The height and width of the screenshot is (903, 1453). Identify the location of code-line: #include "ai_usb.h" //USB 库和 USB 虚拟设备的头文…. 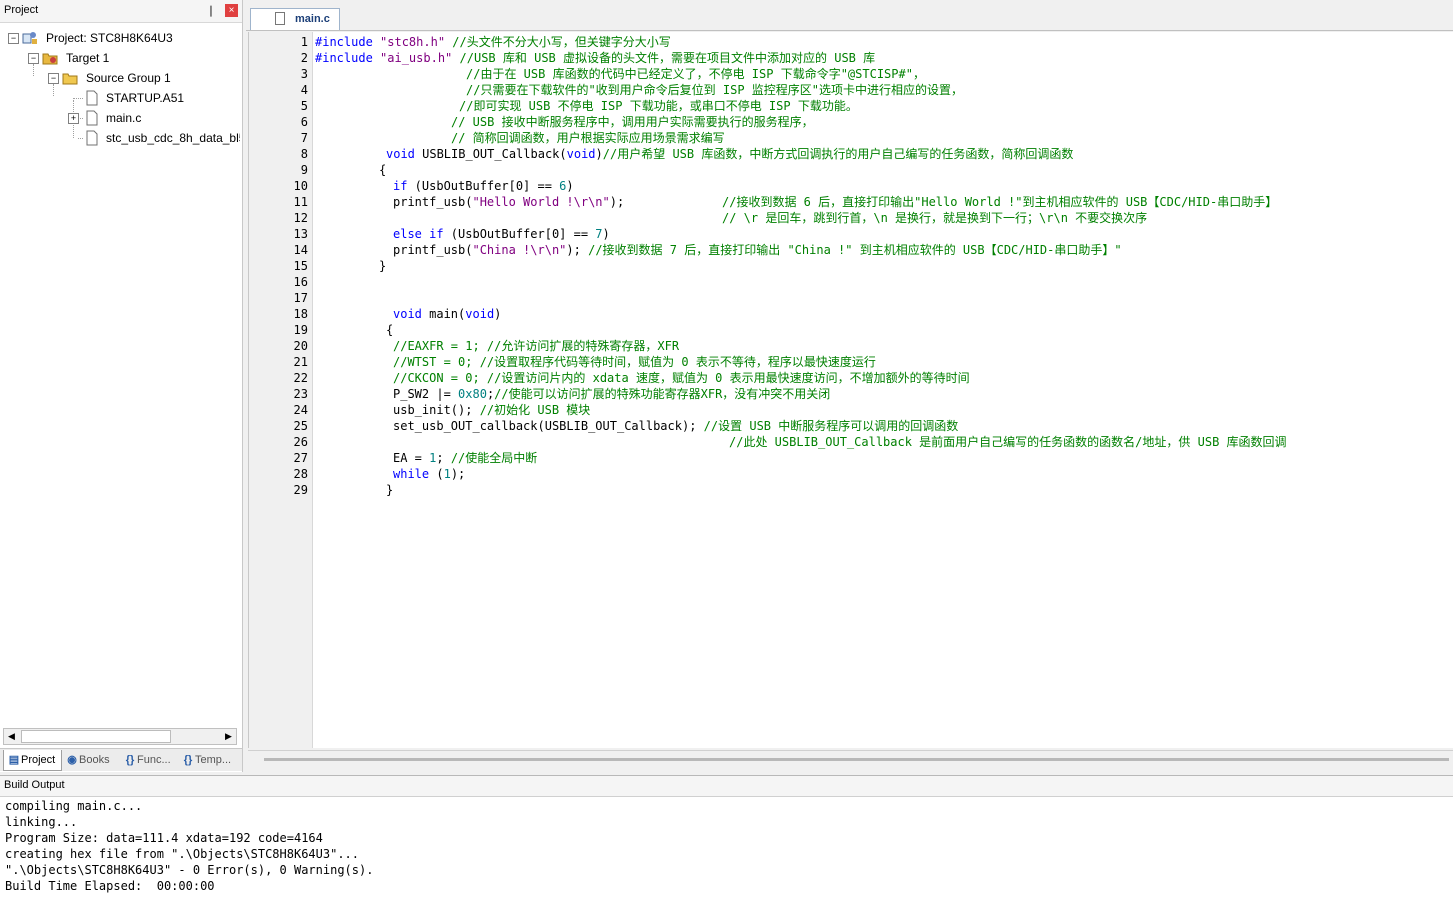
(595, 58).